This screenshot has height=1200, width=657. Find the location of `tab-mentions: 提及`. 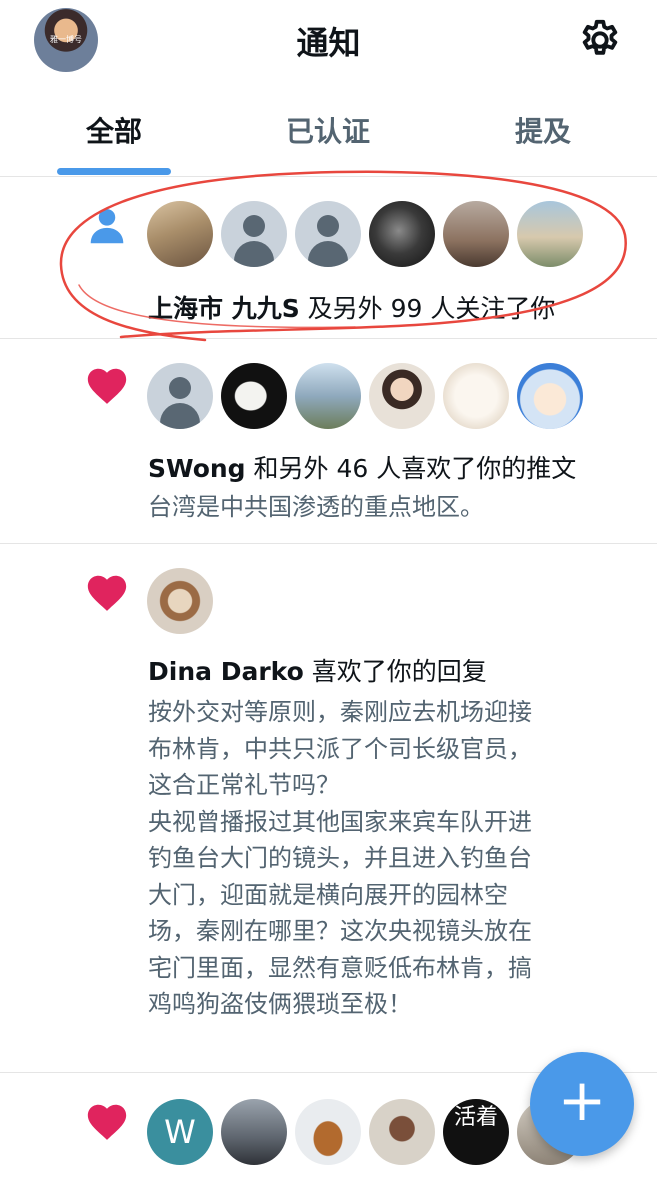

tab-mentions: 提及 is located at coordinates (543, 130).